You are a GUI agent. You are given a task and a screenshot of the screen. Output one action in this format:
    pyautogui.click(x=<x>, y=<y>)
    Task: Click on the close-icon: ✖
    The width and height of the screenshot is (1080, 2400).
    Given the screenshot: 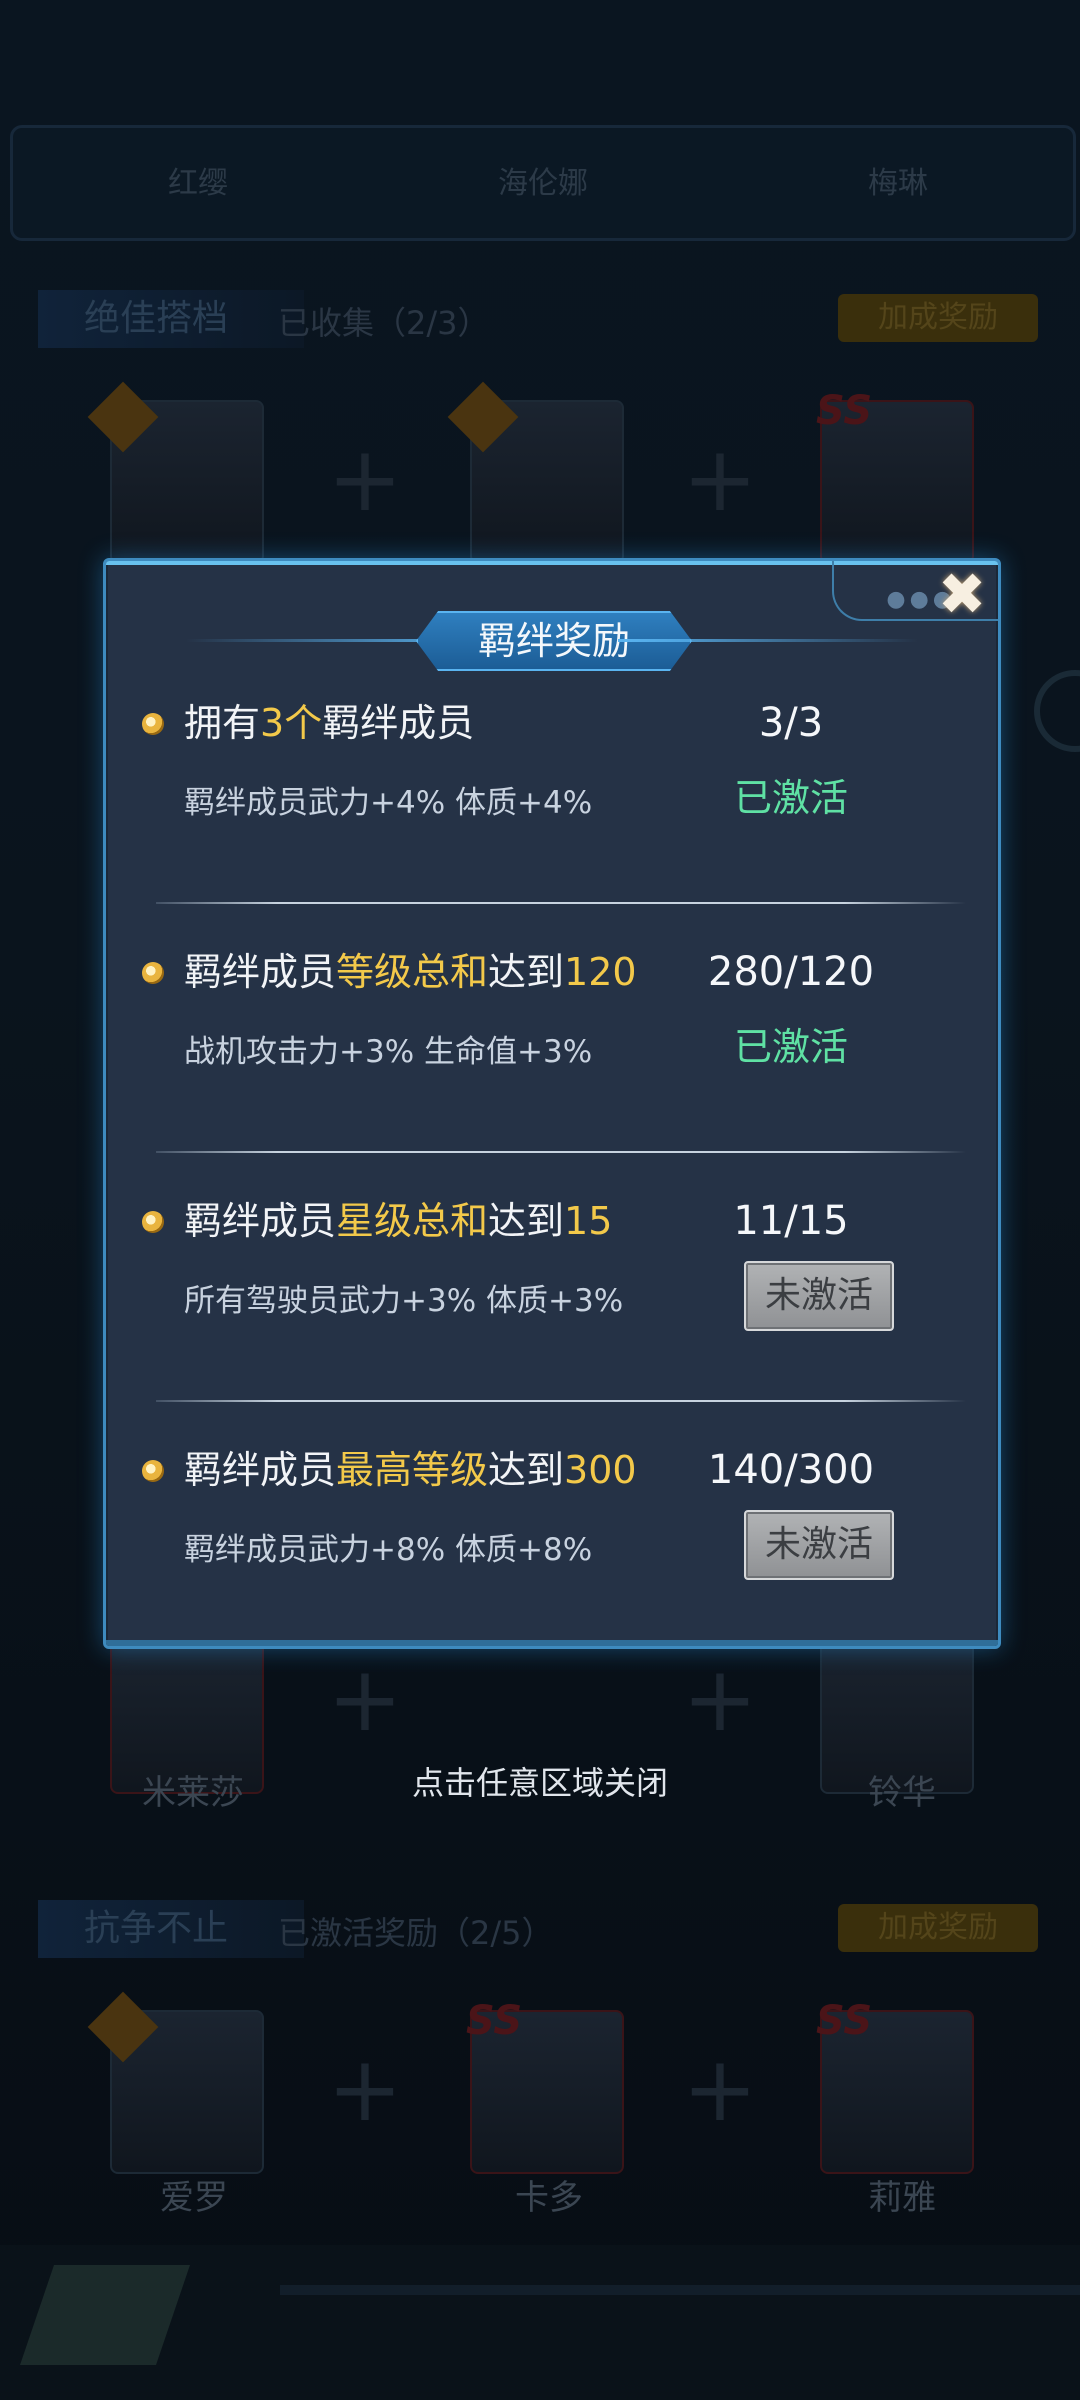 What is the action you would take?
    pyautogui.click(x=962, y=594)
    